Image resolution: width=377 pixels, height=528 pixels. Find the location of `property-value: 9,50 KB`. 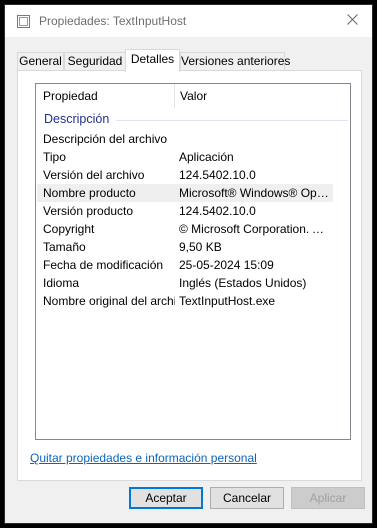

property-value: 9,50 KB is located at coordinates (200, 247).